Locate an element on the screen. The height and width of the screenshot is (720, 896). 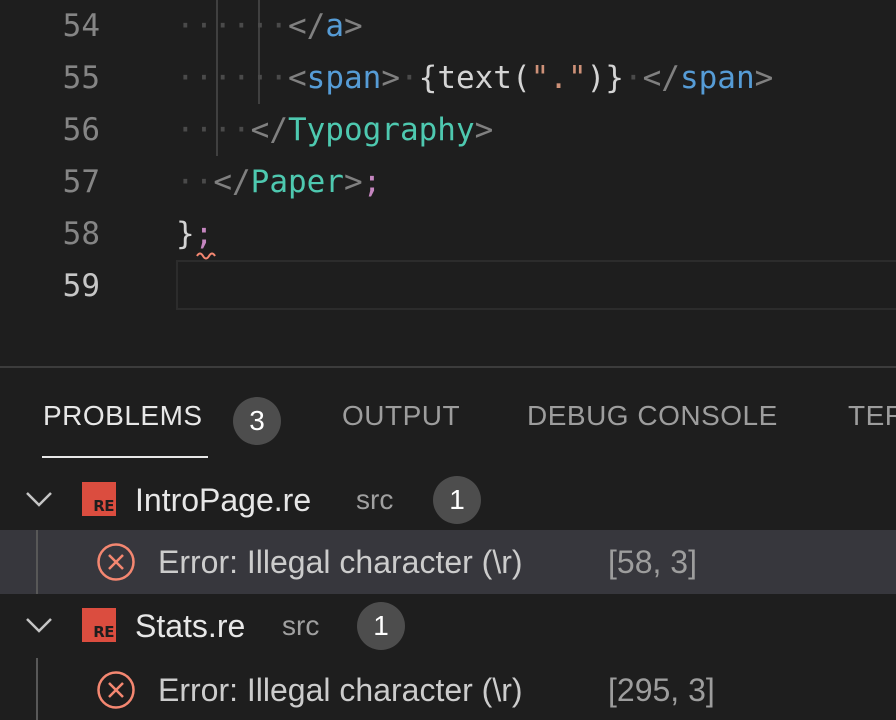
problem-file-row: RE IntroPage.re src 1 is located at coordinates (448, 500).